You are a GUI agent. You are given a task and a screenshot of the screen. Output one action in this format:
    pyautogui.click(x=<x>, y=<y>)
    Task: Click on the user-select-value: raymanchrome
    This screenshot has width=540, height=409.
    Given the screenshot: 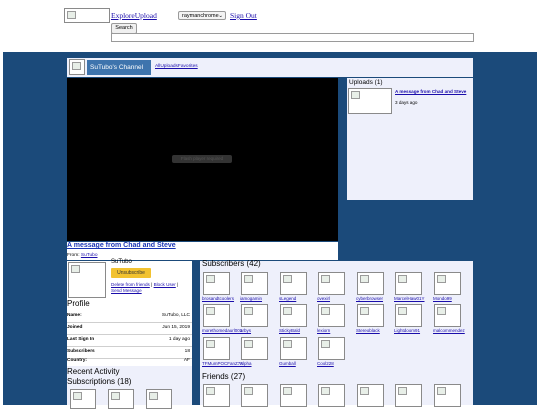 What is the action you would take?
    pyautogui.click(x=200, y=16)
    